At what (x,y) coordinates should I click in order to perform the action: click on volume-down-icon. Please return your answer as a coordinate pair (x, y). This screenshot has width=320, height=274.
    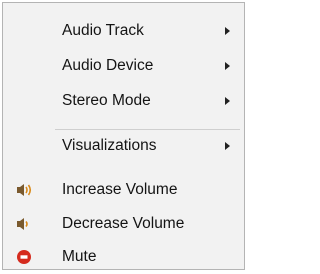
    Looking at the image, I should click on (25, 224).